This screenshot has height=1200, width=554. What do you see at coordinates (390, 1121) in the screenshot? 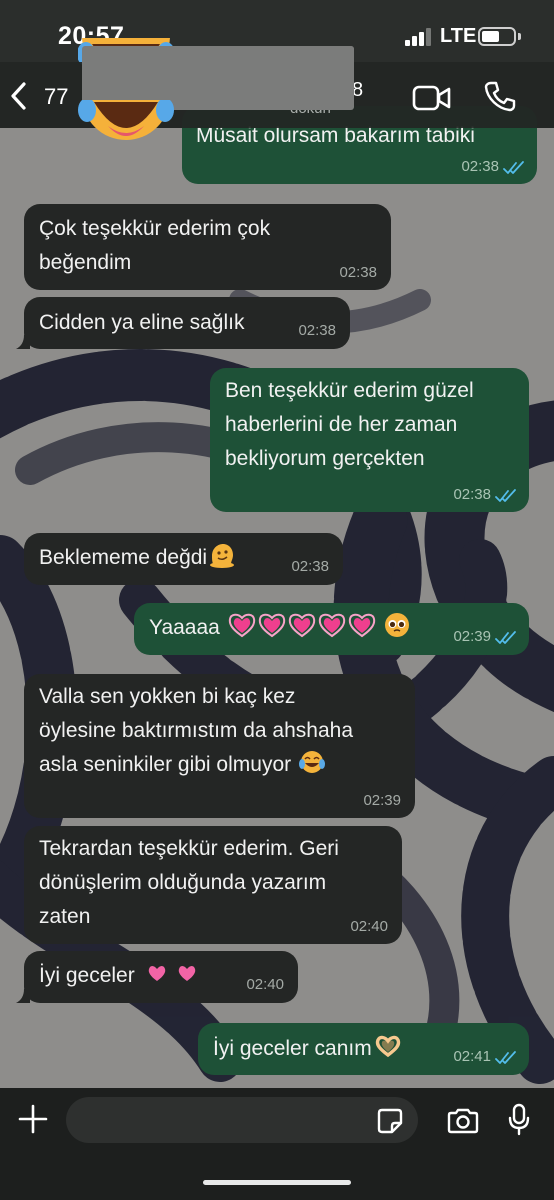
I see `sticker-icon` at bounding box center [390, 1121].